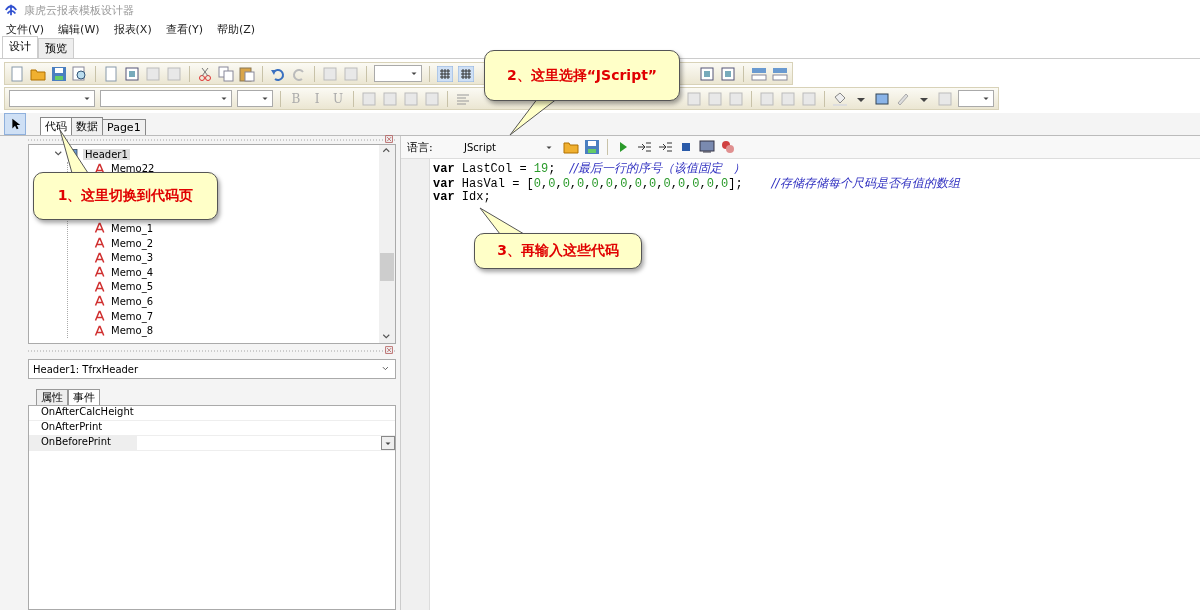 This screenshot has width=1200, height=610. What do you see at coordinates (56, 48) in the screenshot?
I see `mode-tab: 预览` at bounding box center [56, 48].